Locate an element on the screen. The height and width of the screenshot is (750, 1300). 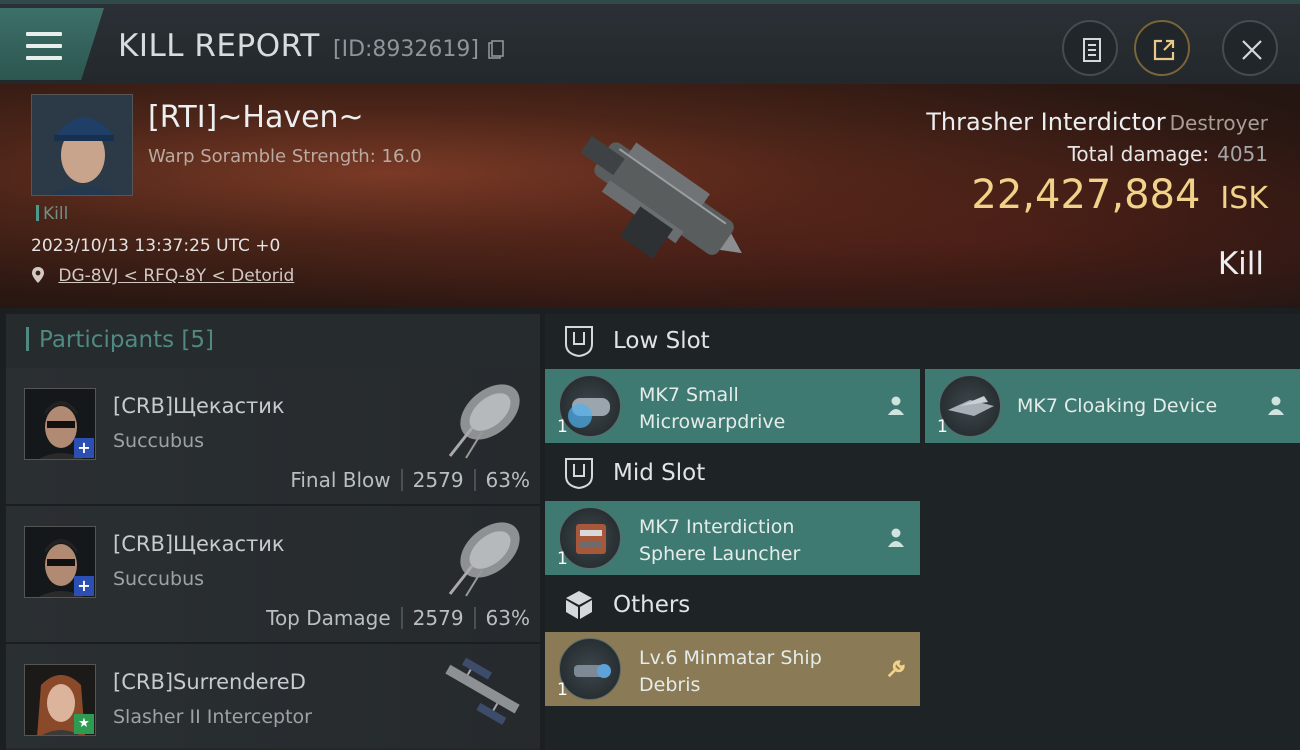
item-name: MK7 Cloaking Device is located at coordinates (1117, 406).